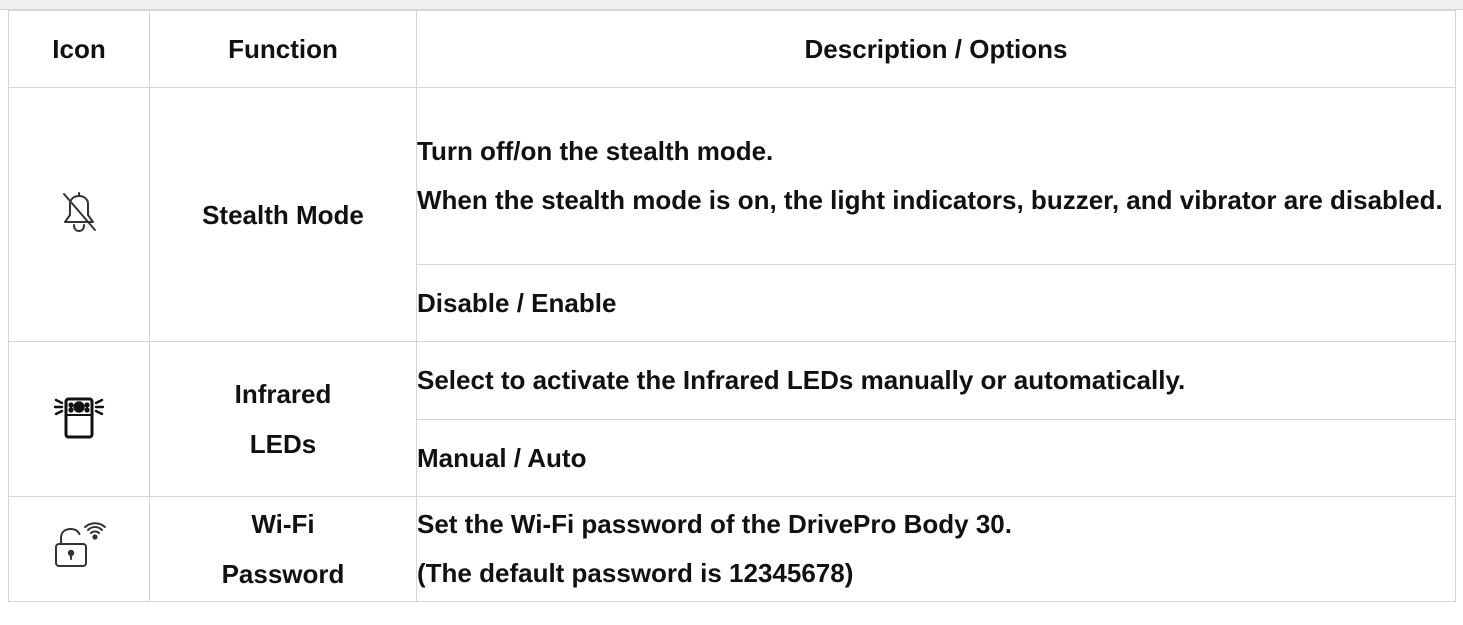  What do you see at coordinates (283, 394) in the screenshot?
I see `function-label: Infrared` at bounding box center [283, 394].